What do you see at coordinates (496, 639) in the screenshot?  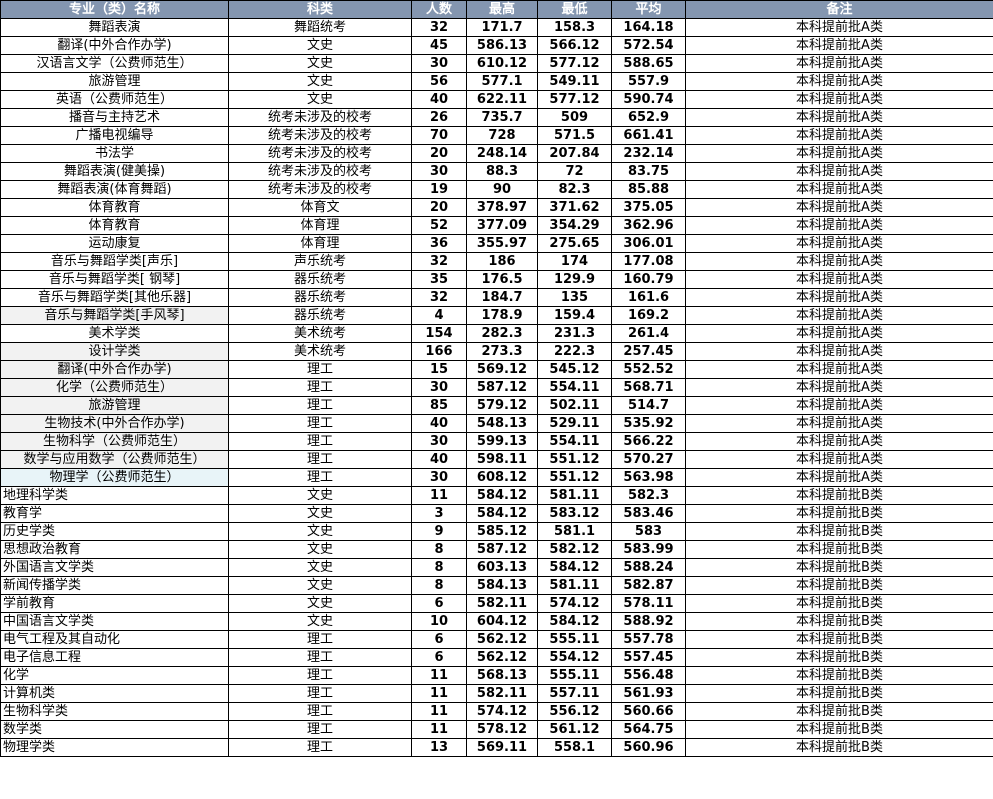 I see `table-row: 电气工程及其自动化 理工 6 562.12 555.11 557.78 本科提前批B类` at bounding box center [496, 639].